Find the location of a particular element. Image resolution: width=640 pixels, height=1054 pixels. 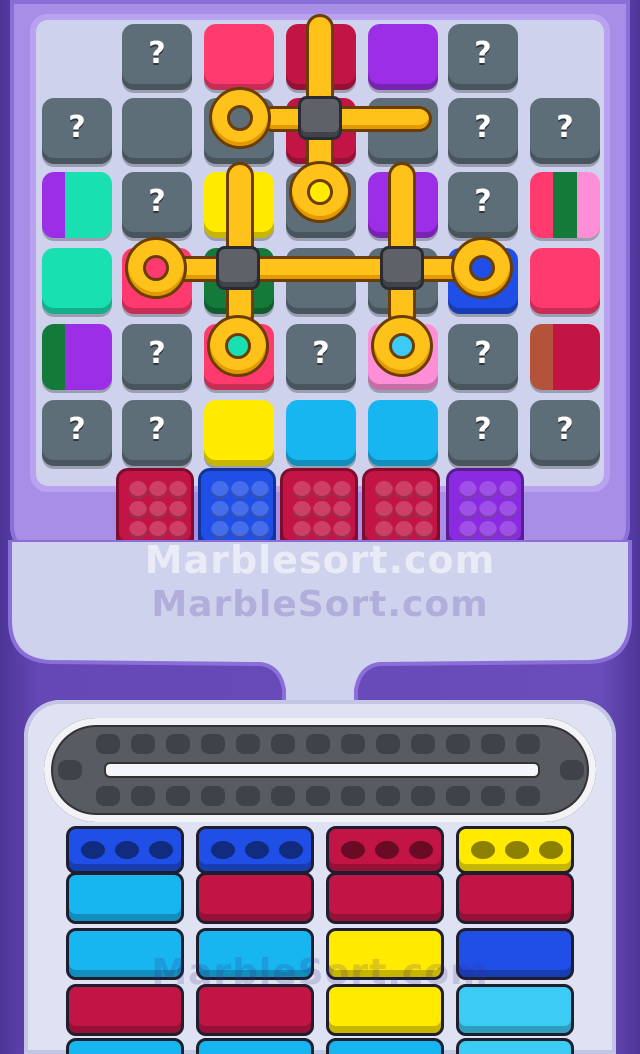

grey-tile is located at coordinates (157, 131).